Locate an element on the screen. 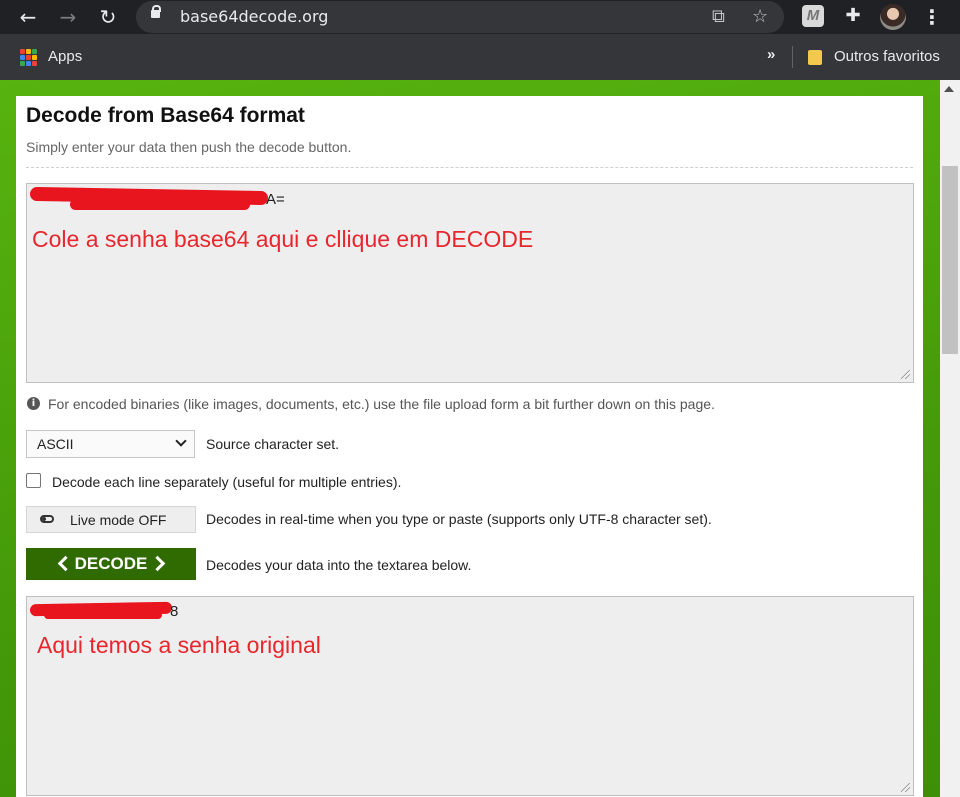 The width and height of the screenshot is (960, 797). avatar is located at coordinates (893, 17).